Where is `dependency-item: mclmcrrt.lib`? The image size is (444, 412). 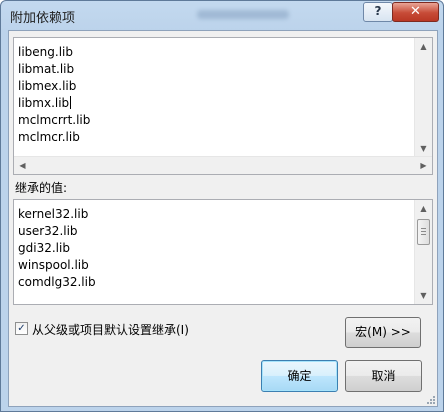
dependency-item: mclmcrrt.lib is located at coordinates (54, 120).